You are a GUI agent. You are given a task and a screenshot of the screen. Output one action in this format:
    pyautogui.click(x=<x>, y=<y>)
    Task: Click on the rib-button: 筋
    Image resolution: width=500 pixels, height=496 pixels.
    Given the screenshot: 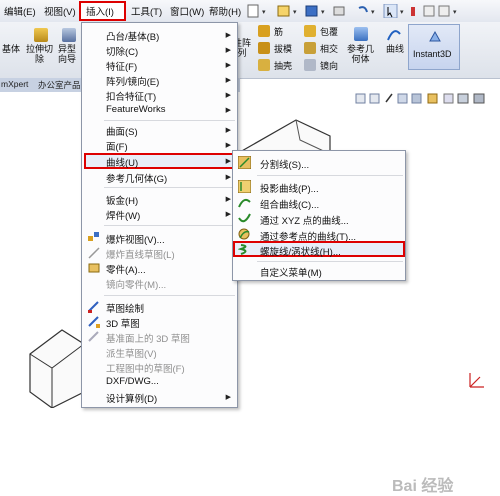 What is the action you would take?
    pyautogui.click(x=278, y=32)
    